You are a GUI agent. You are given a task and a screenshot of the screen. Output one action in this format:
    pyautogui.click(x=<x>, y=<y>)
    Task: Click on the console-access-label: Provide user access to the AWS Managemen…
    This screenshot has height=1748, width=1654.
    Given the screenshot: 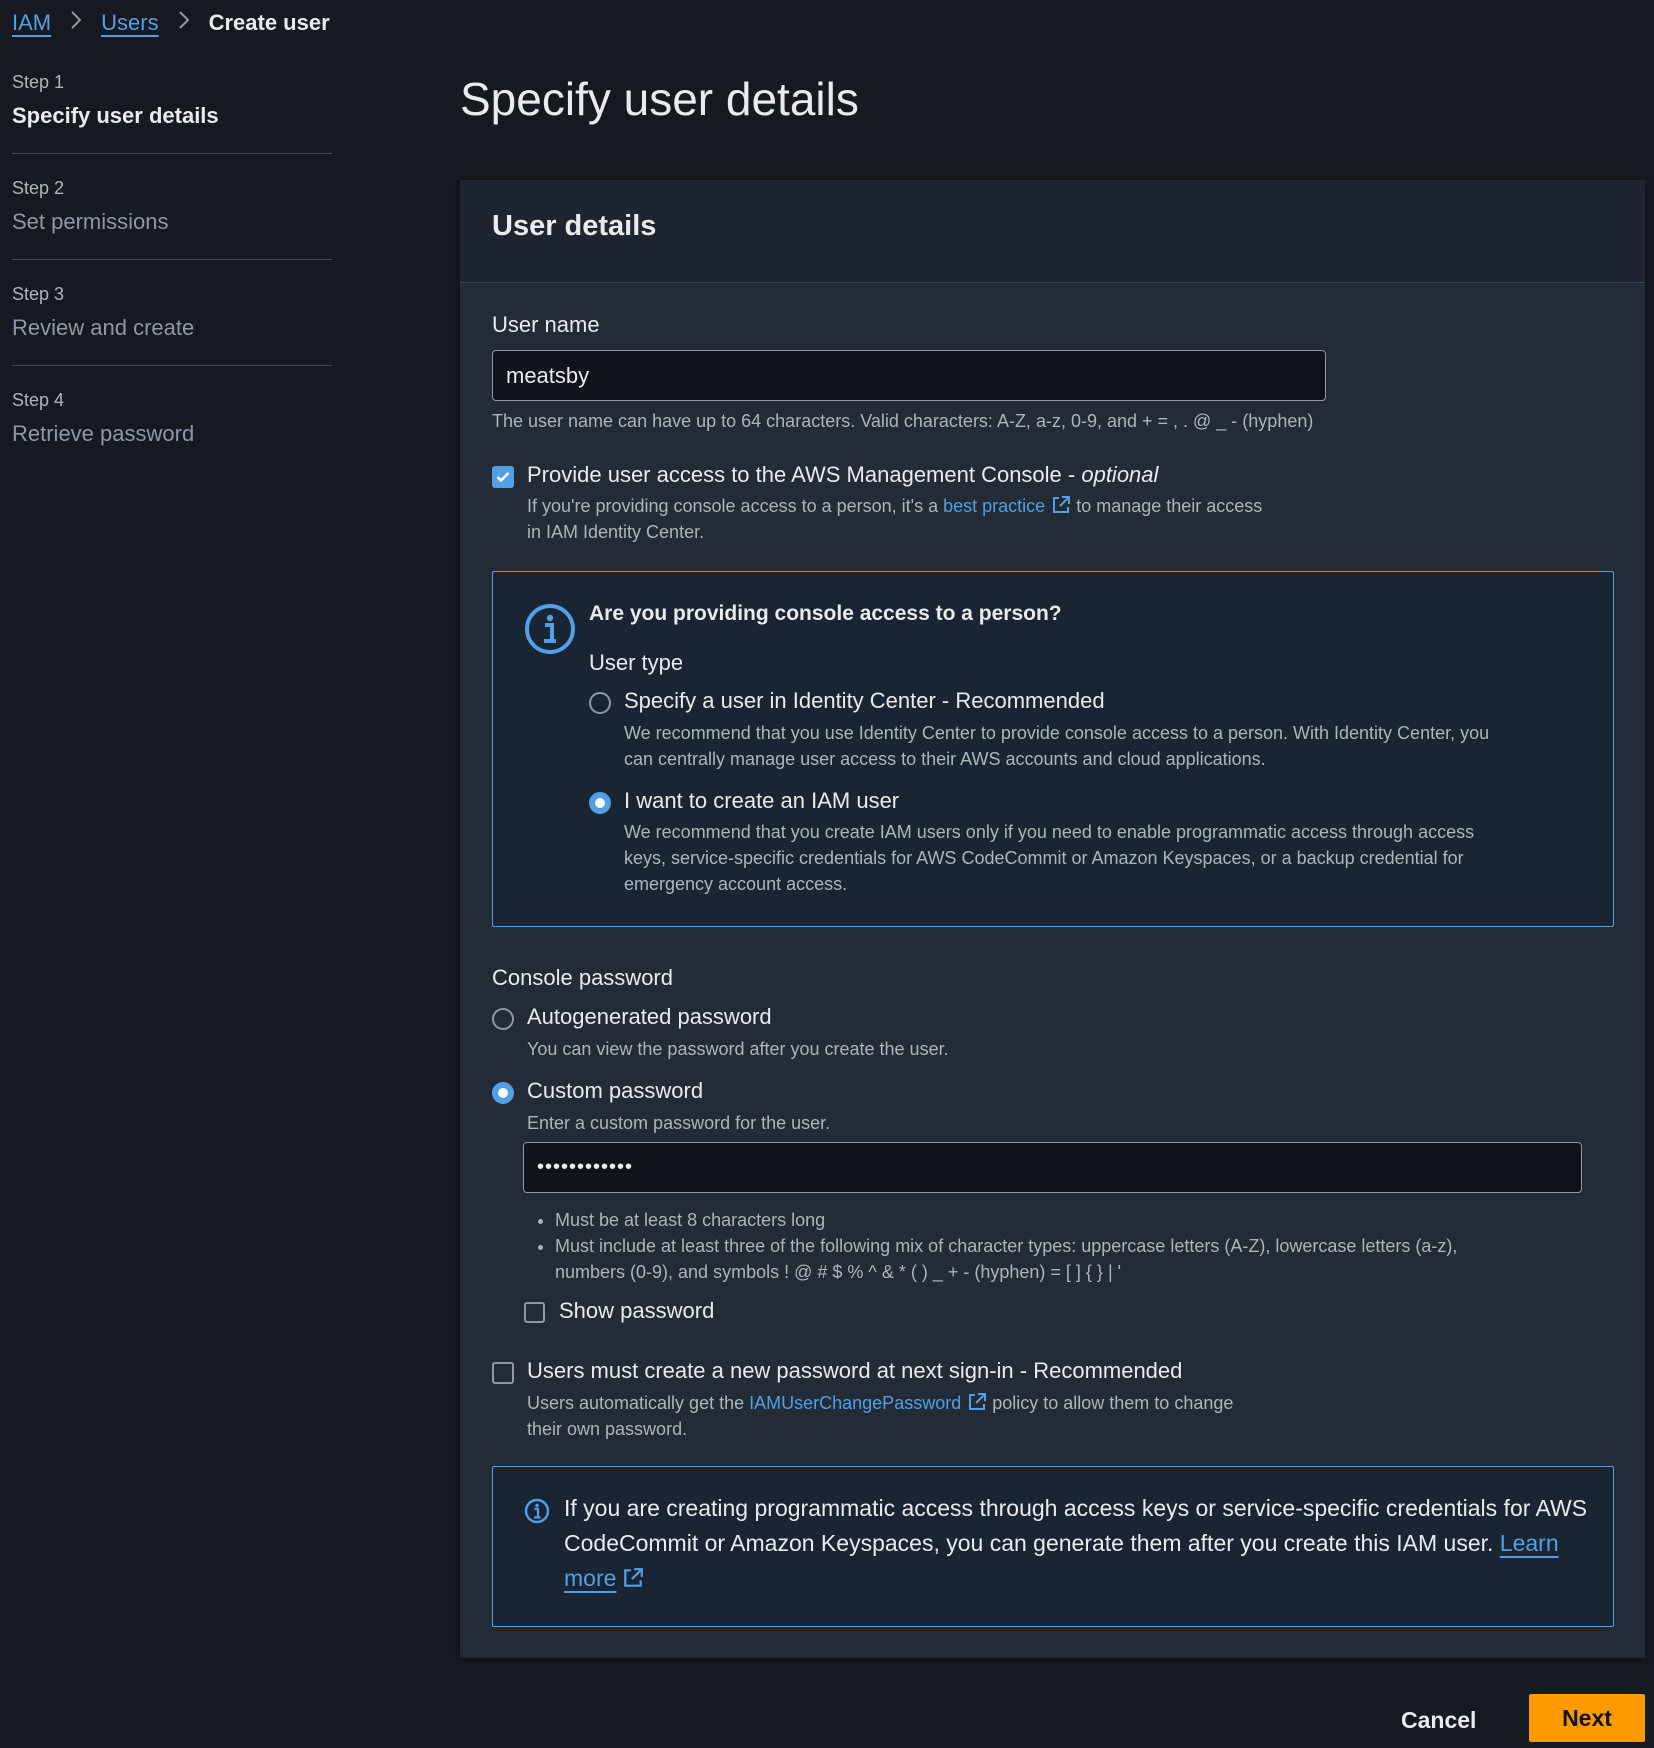 What is the action you would take?
    pyautogui.click(x=842, y=475)
    